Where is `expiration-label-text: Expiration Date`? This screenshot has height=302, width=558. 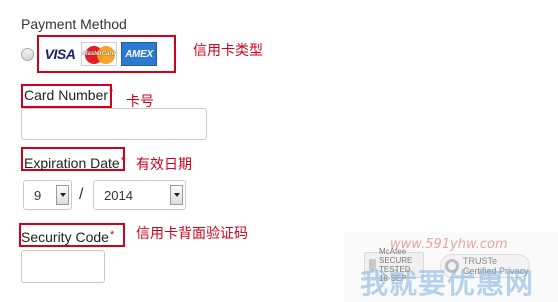 expiration-label-text: Expiration Date is located at coordinates (72, 163).